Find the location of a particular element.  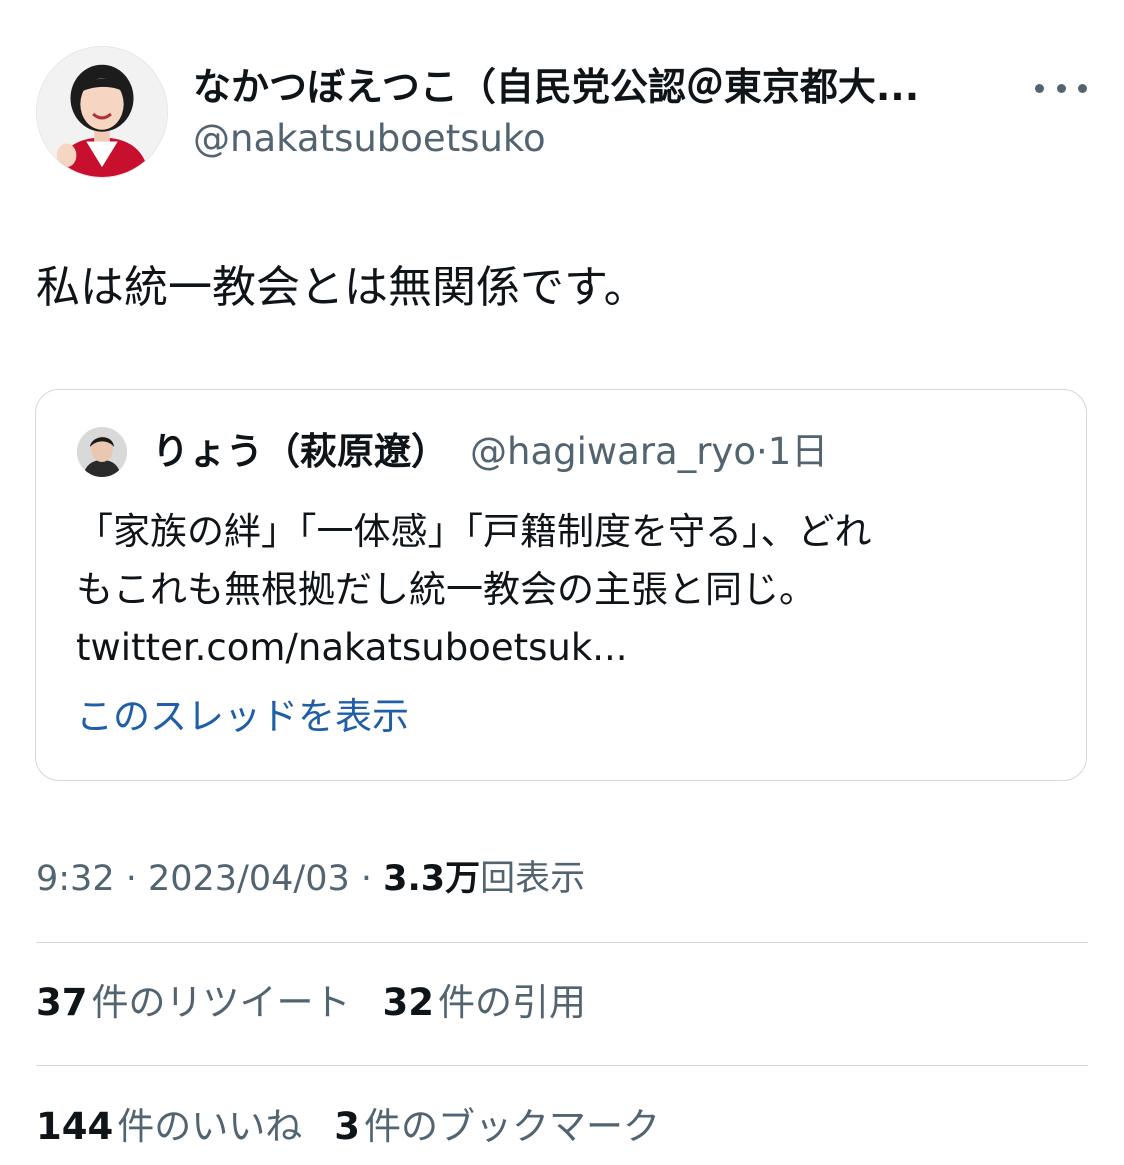

show-thread-link: このスレッドを表示 is located at coordinates (242, 717).